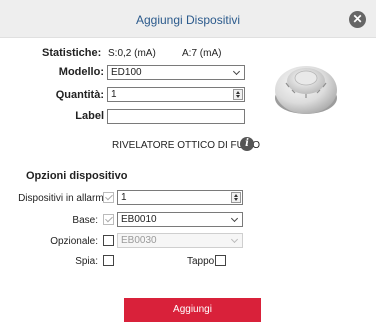 The width and height of the screenshot is (376, 328). Describe the element at coordinates (247, 144) in the screenshot. I see `info-icon: i` at that location.